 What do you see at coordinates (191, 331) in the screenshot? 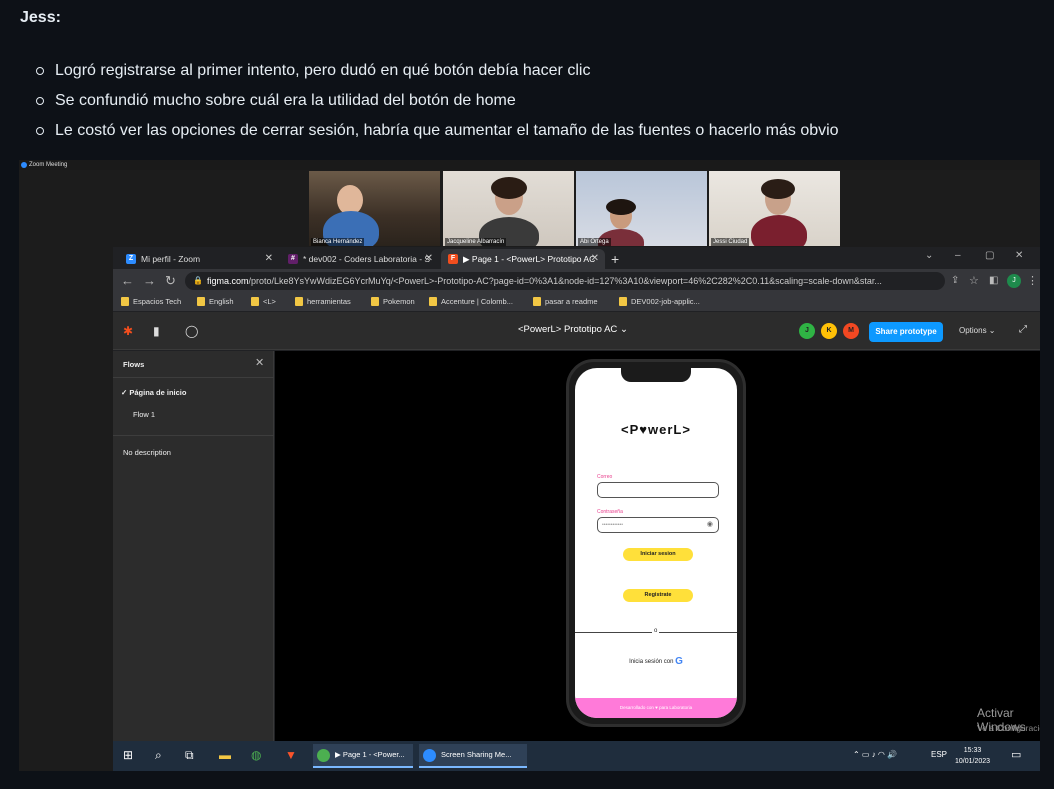
I see `comment-icon: ◯` at bounding box center [191, 331].